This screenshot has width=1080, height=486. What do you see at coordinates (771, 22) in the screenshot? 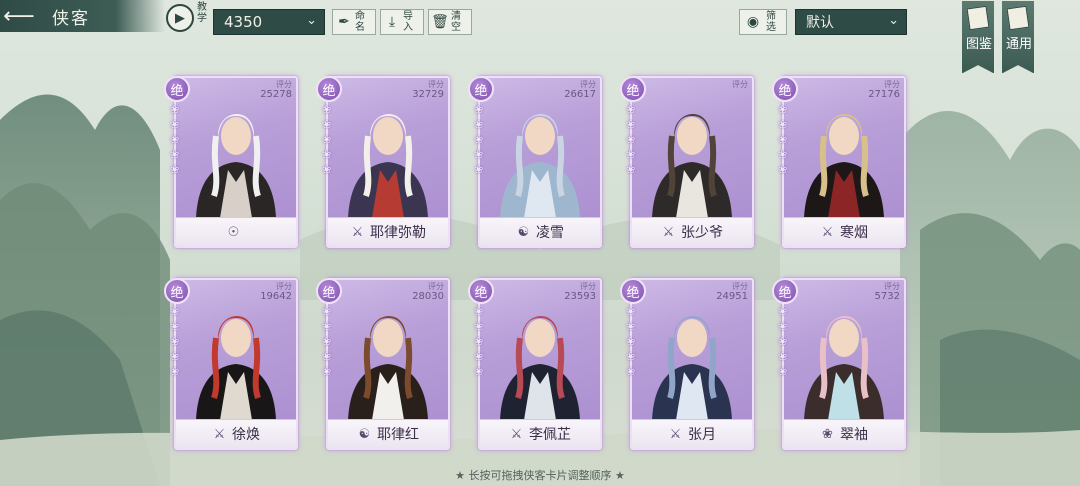
I see `filter-label: 筛选` at bounding box center [771, 22].